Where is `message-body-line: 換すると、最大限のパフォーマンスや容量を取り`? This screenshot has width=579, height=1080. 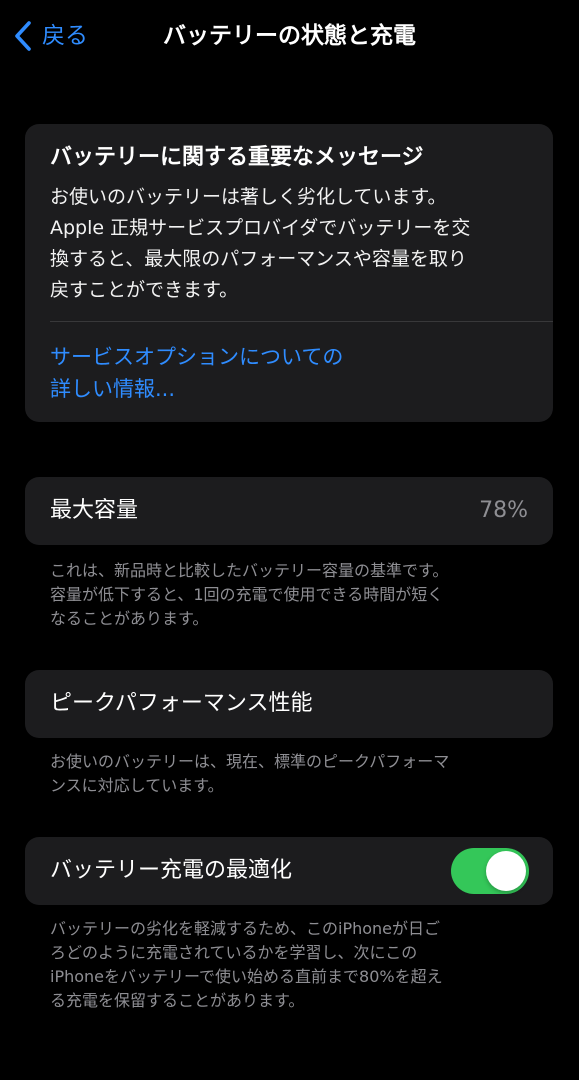
message-body-line: 換すると、最大限のパフォーマンスや容量を取り is located at coordinates (258, 259).